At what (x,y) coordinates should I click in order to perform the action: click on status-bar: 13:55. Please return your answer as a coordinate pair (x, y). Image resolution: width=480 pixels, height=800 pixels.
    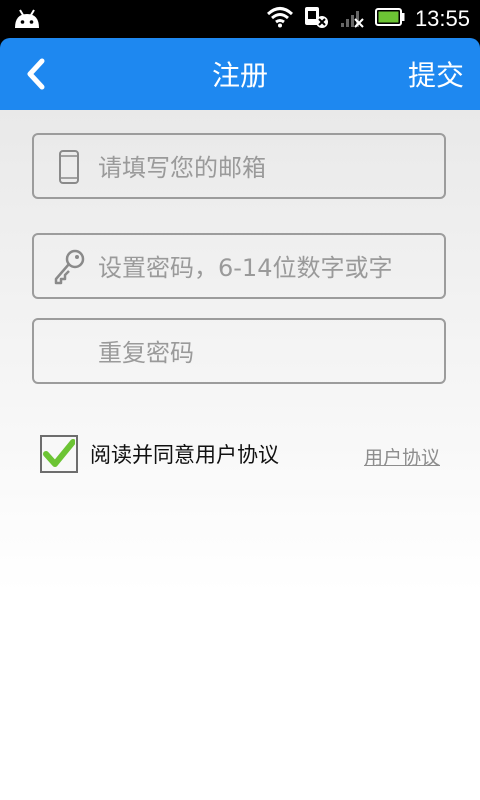
    Looking at the image, I should click on (240, 19).